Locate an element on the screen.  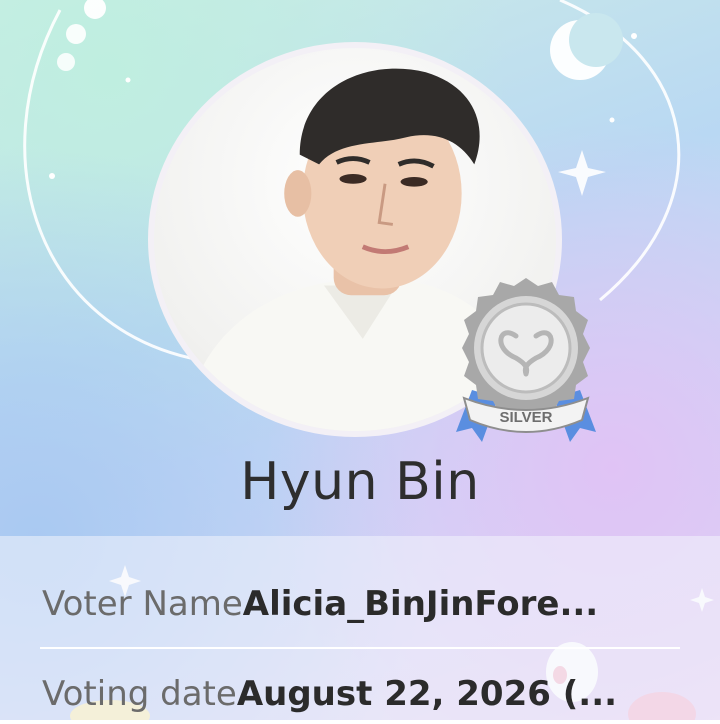
voting-date-label: Voting date is located at coordinates (139, 694).